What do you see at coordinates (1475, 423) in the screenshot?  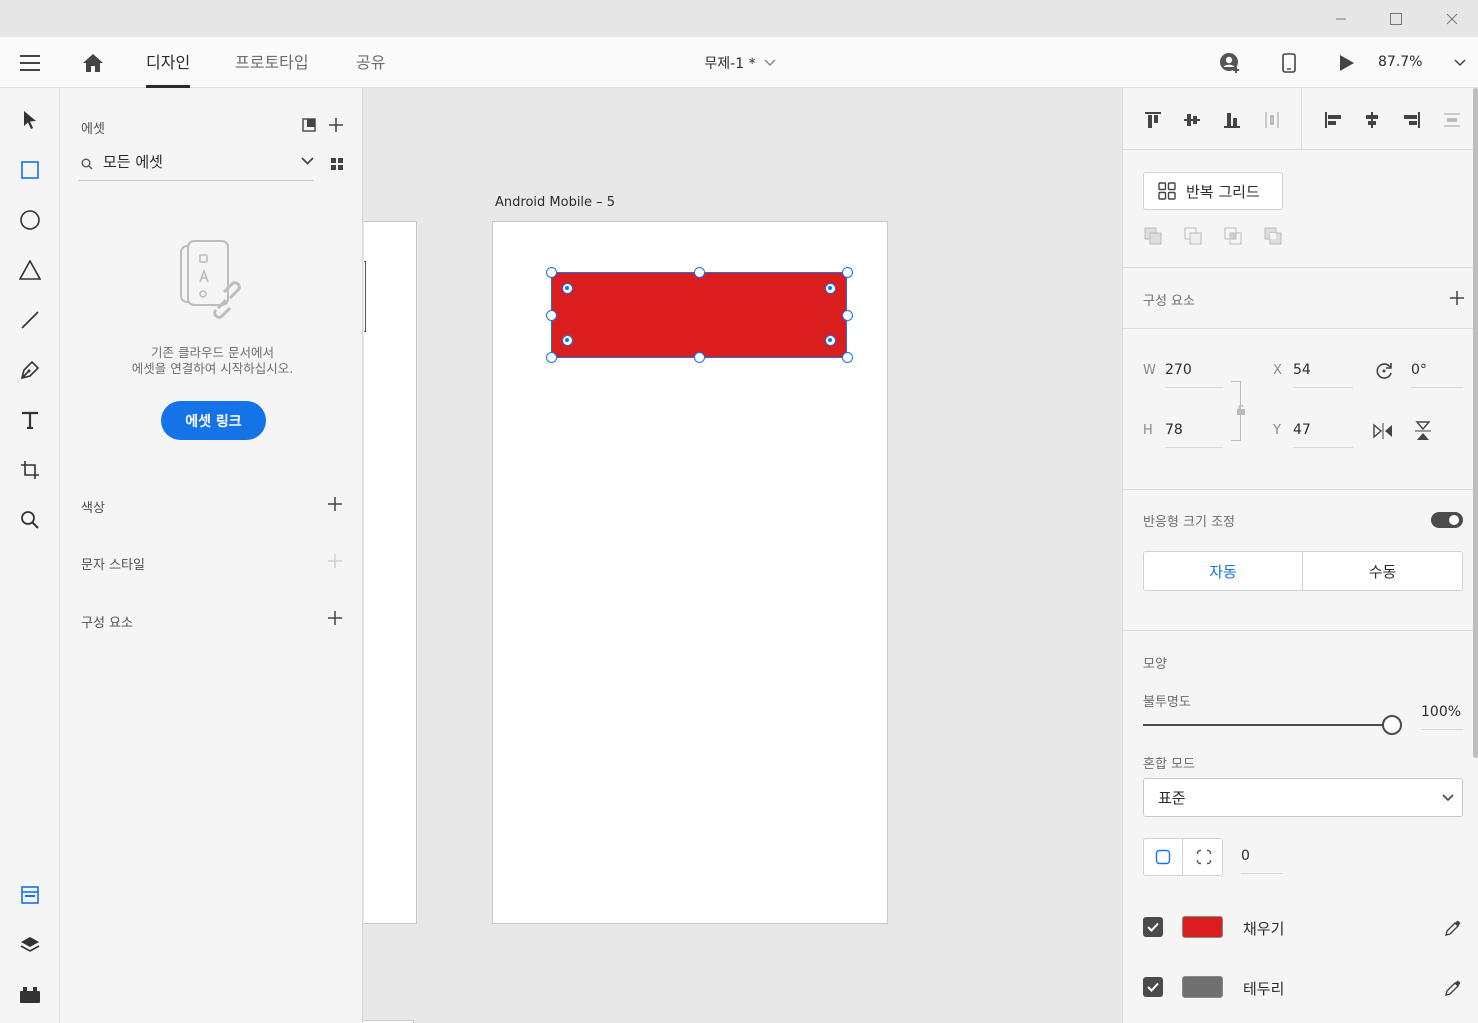 I see `inspector-scrollbar` at bounding box center [1475, 423].